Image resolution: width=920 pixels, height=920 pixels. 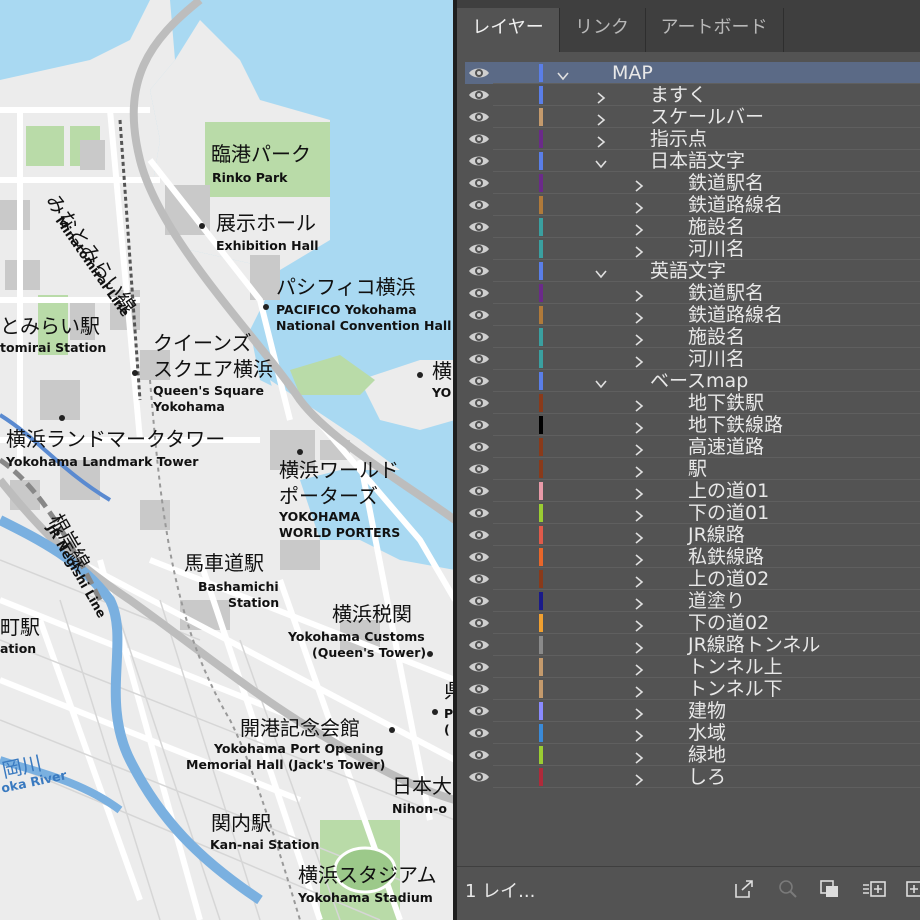 What do you see at coordinates (692, 689) in the screenshot?
I see `layer-row: トンネル下` at bounding box center [692, 689].